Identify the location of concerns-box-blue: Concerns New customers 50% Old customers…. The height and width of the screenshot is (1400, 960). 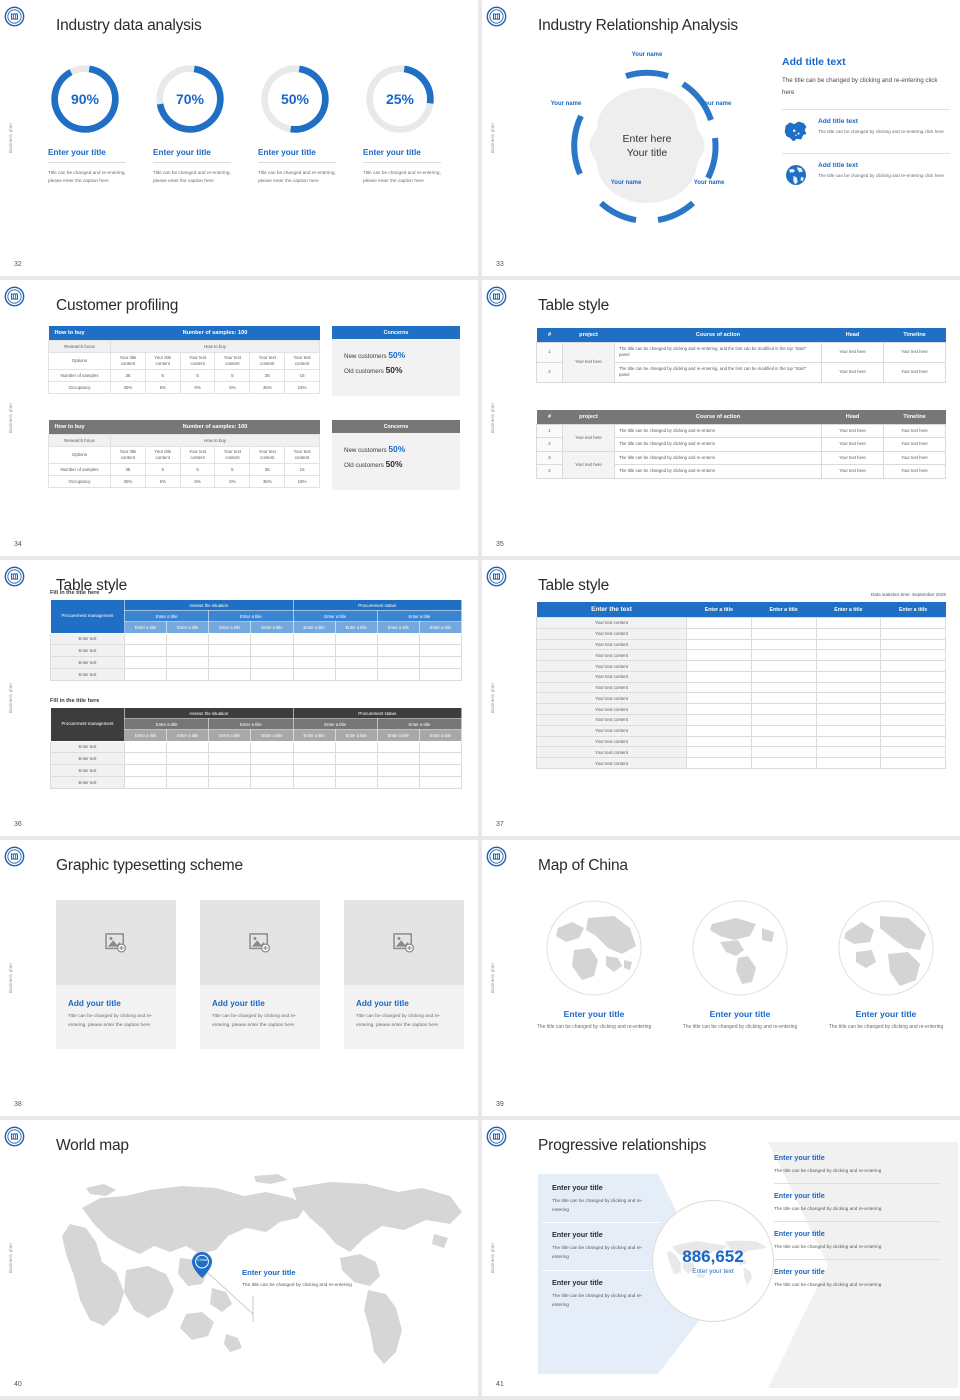
(396, 361).